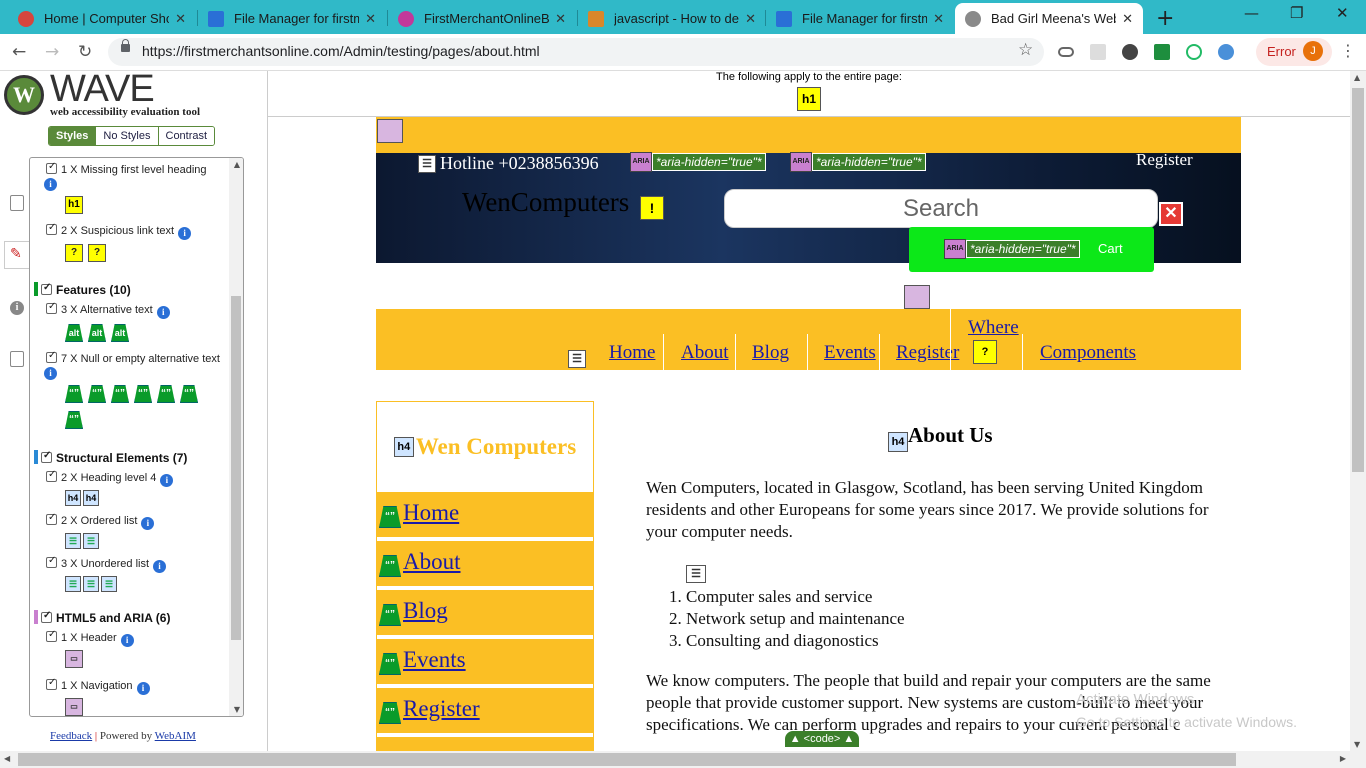 The height and width of the screenshot is (768, 1366). What do you see at coordinates (850, 353) in the screenshot?
I see `nav-events: Events` at bounding box center [850, 353].